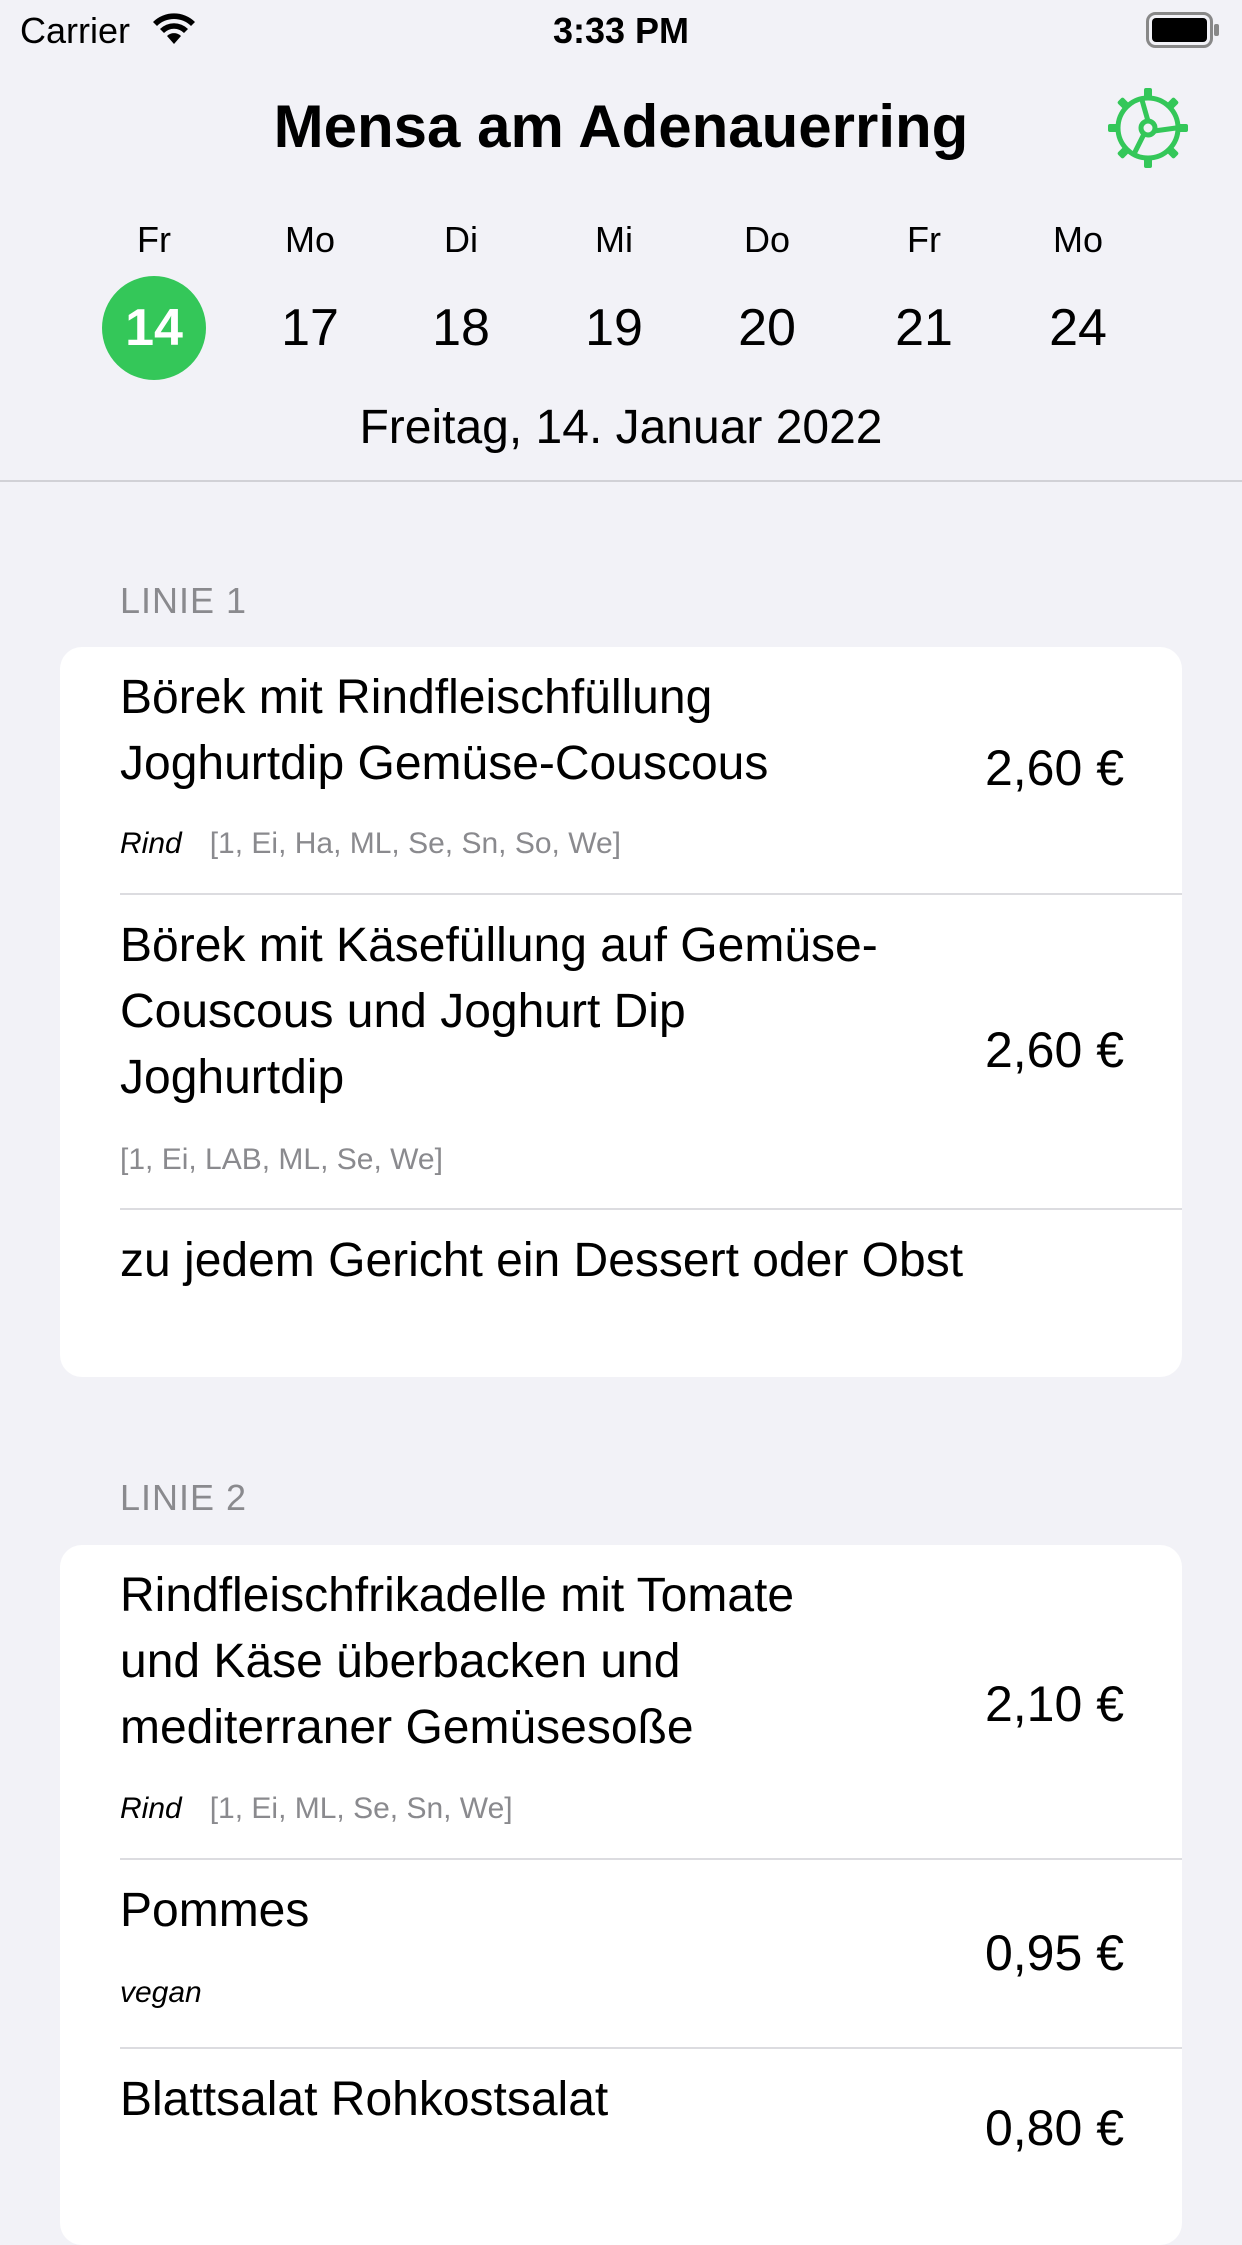  What do you see at coordinates (767, 289) in the screenshot?
I see `day-item: Do 20` at bounding box center [767, 289].